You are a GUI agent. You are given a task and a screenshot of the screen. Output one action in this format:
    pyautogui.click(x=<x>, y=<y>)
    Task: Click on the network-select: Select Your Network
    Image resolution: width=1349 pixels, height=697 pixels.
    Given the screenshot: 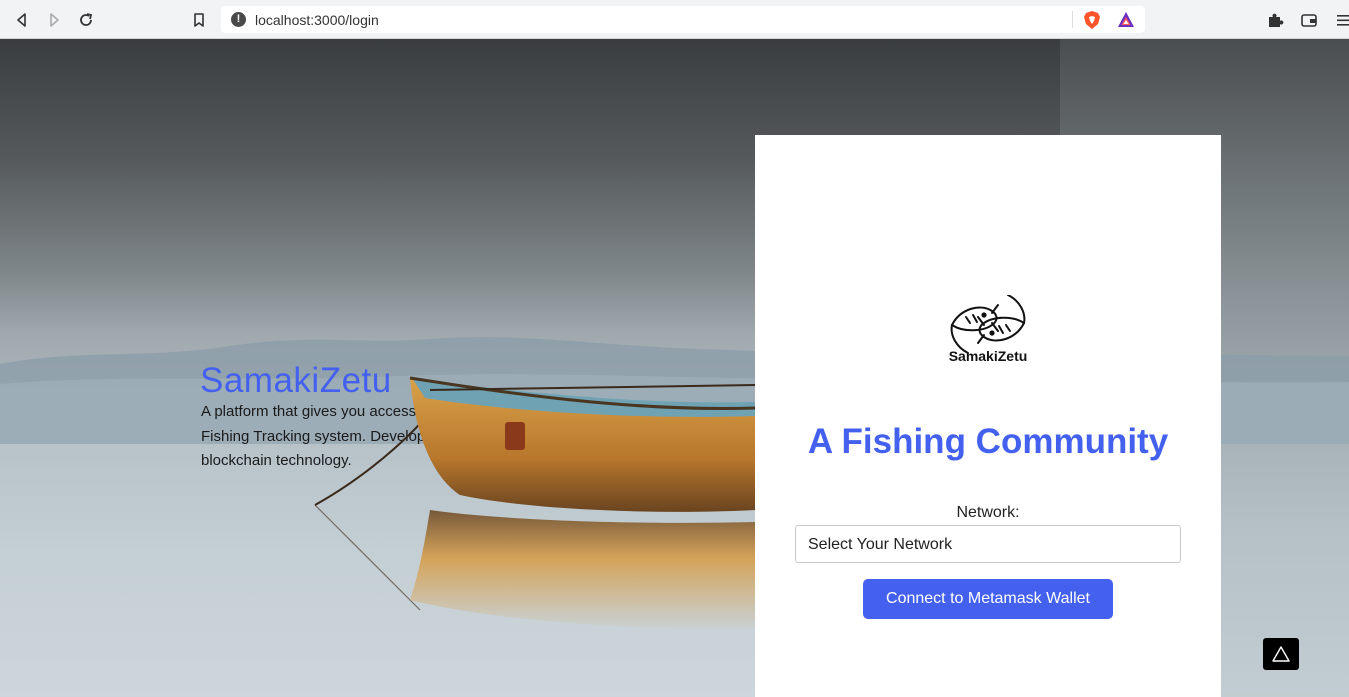 What is the action you would take?
    pyautogui.click(x=988, y=544)
    